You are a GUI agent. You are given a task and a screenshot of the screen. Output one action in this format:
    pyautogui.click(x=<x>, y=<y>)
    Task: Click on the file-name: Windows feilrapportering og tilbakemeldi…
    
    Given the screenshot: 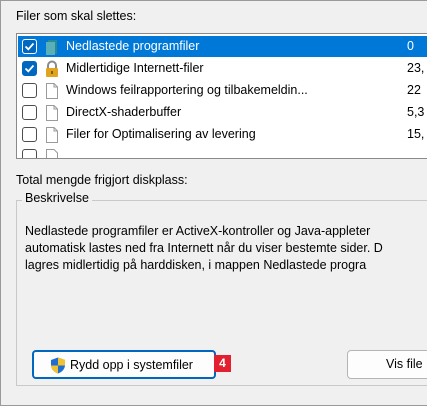 What is the action you would take?
    pyautogui.click(x=187, y=90)
    